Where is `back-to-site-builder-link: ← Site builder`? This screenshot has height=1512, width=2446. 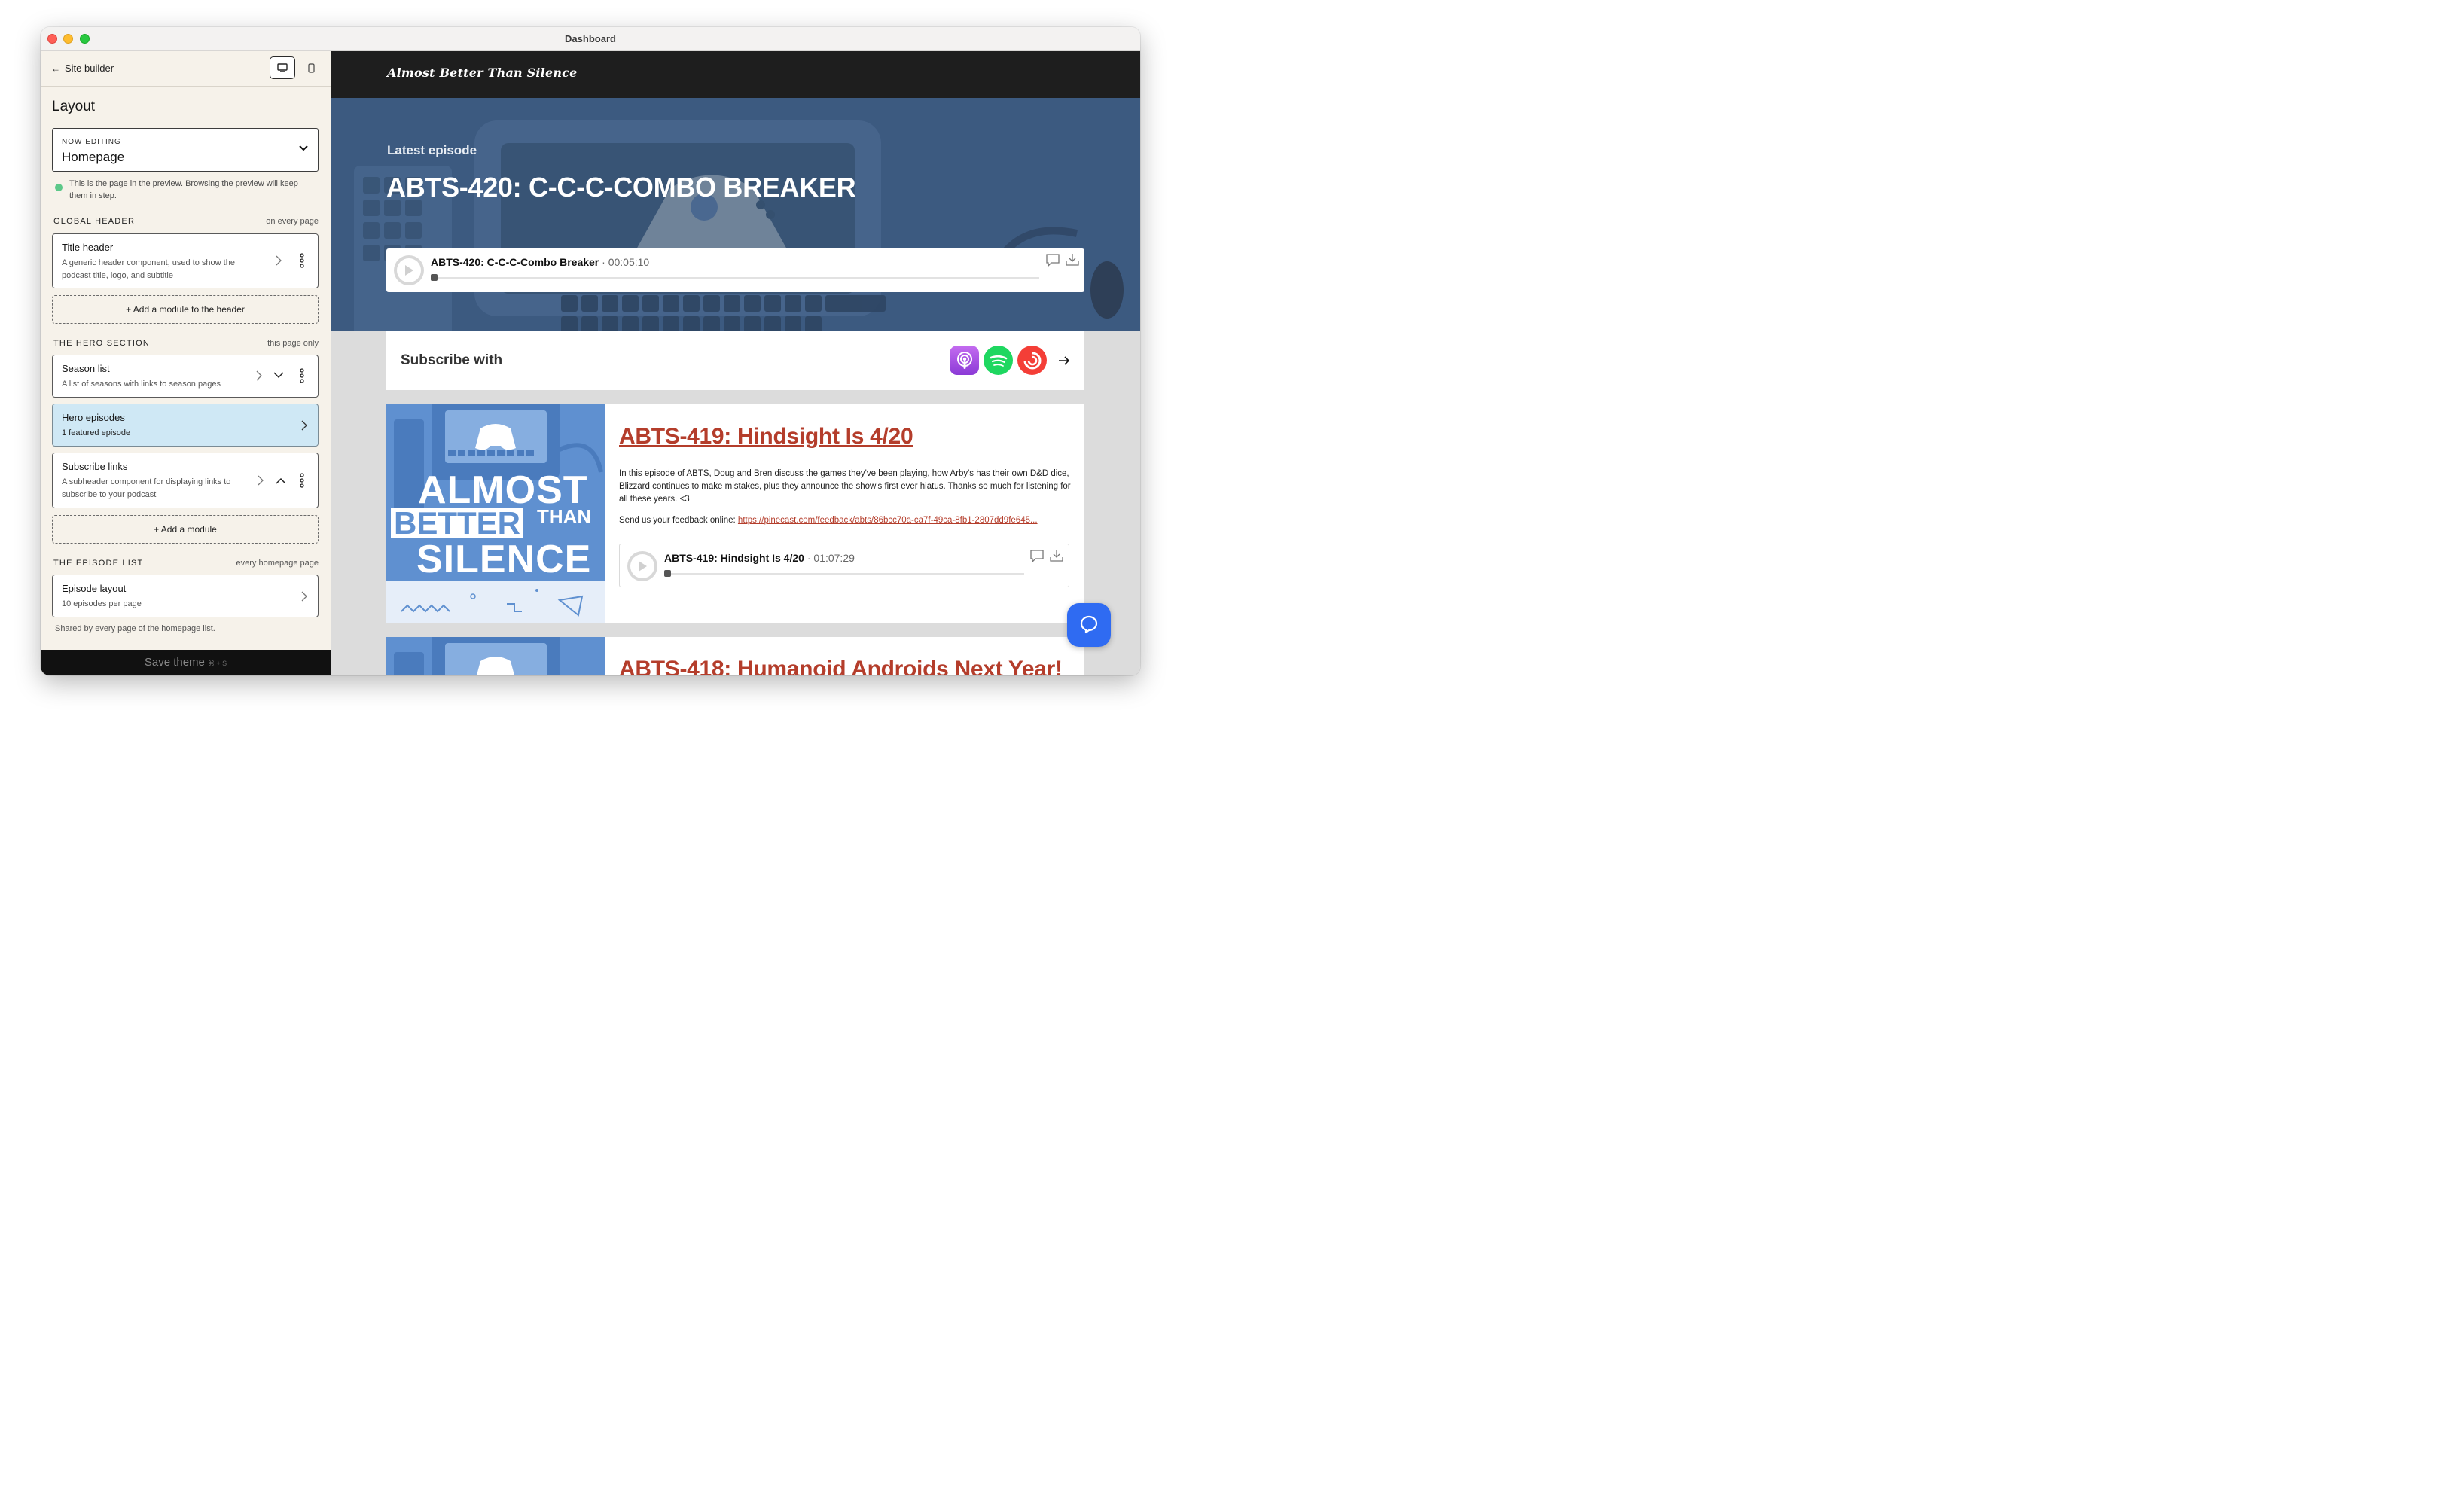 back-to-site-builder-link: ← Site builder is located at coordinates (82, 68).